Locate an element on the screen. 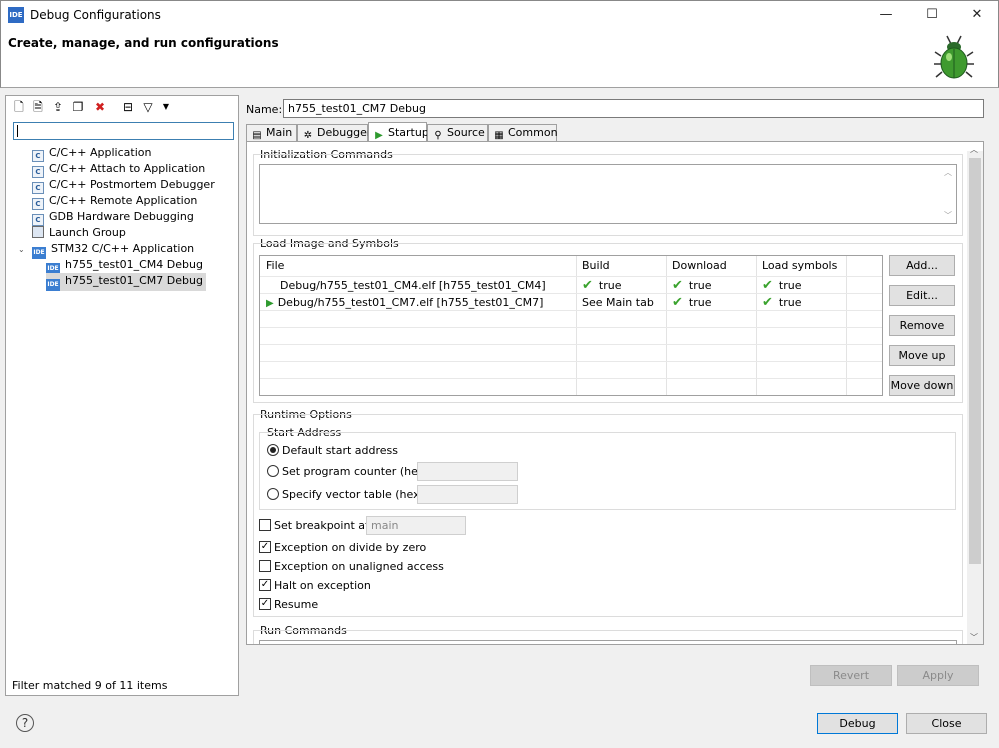 Image resolution: width=999 pixels, height=748 pixels. program-counter-label: Set program counter (hex): is located at coordinates (357, 471).